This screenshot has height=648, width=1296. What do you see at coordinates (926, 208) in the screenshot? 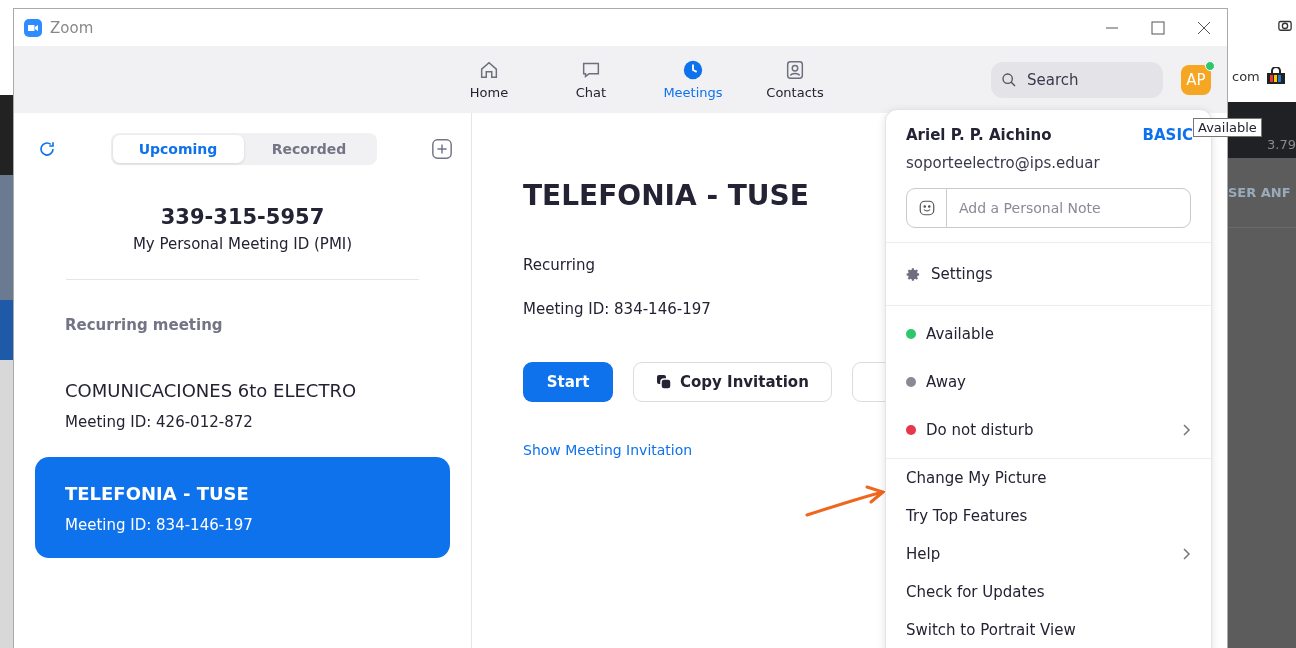
I see `smiley-icon` at bounding box center [926, 208].